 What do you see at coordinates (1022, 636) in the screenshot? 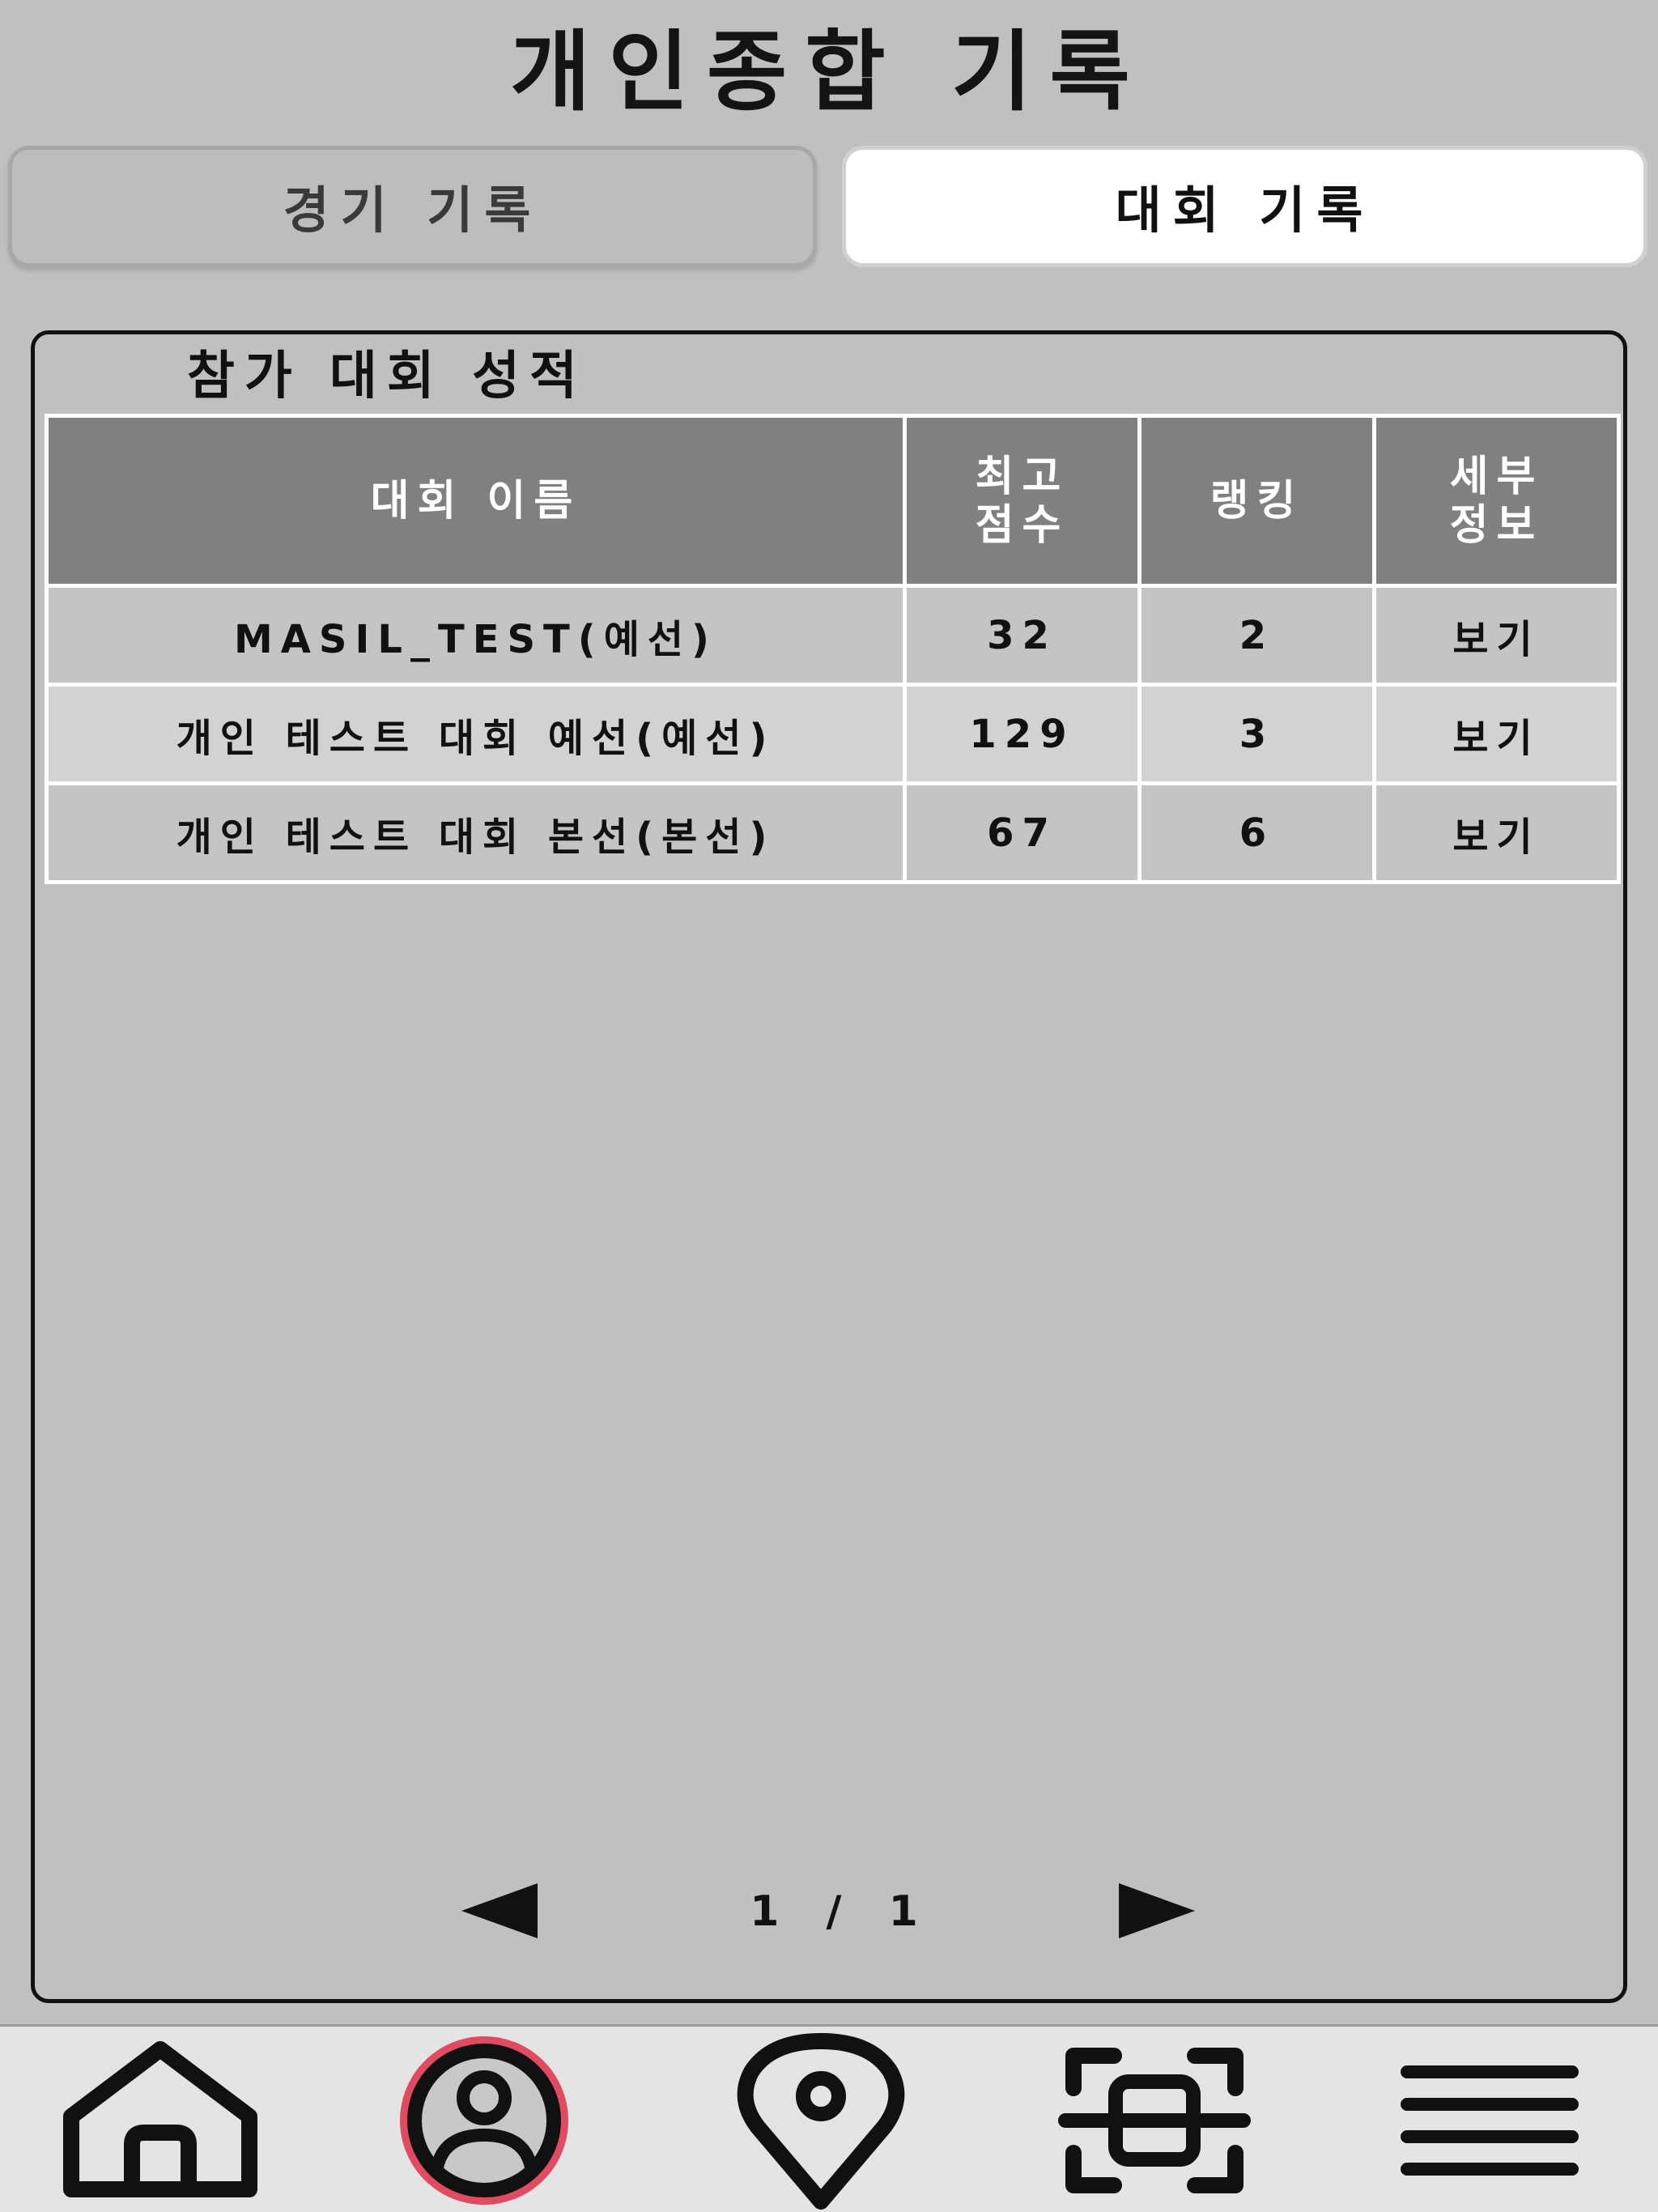
I see `best-score-cell: 32` at bounding box center [1022, 636].